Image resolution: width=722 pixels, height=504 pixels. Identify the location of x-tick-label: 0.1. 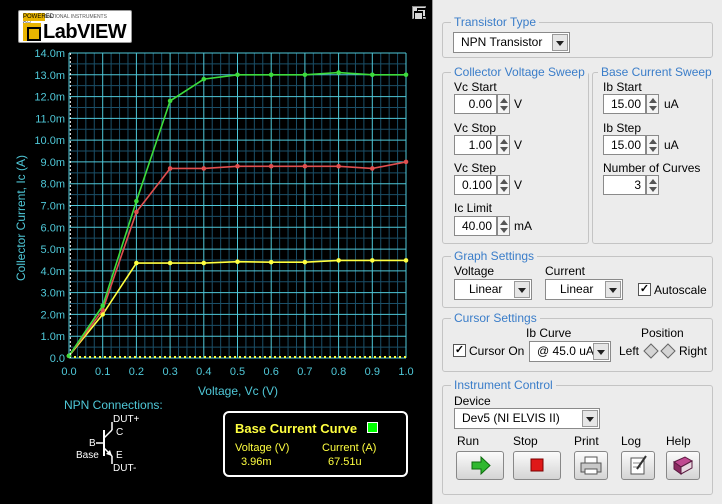
(102, 372).